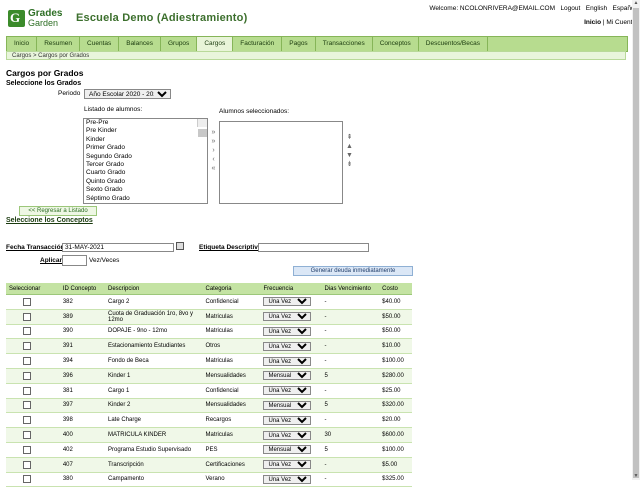 The height and width of the screenshot is (487, 640). What do you see at coordinates (299, 44) in the screenshot?
I see `nav-item-pagos: Pagos` at bounding box center [299, 44].